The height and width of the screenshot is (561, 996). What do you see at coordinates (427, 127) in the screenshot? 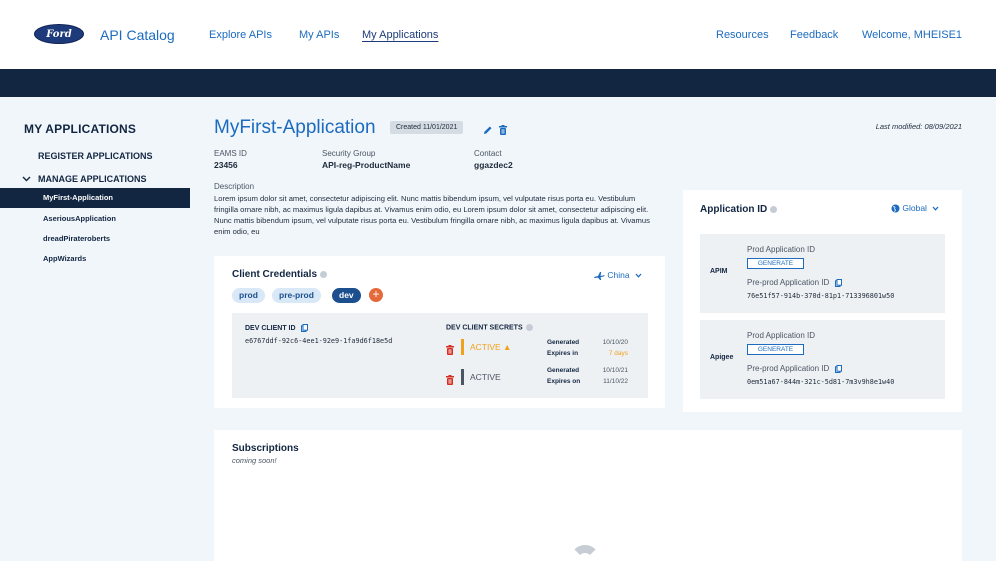
I see `created-badge: Created 11/01/2021` at bounding box center [427, 127].